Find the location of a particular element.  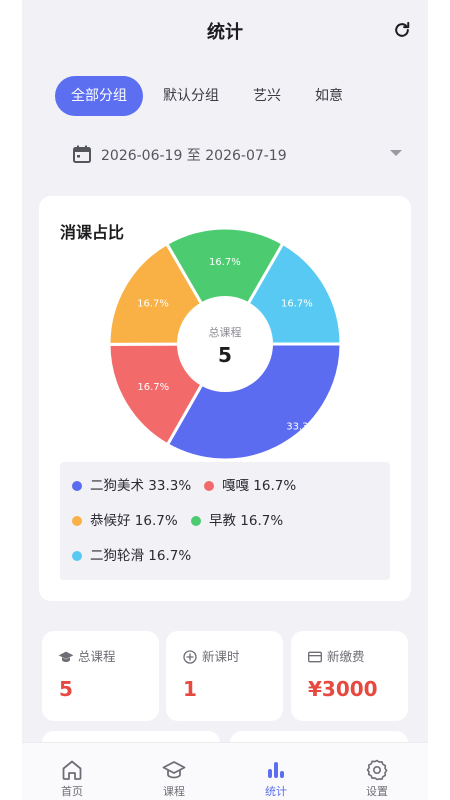

nav-item-courses: 课程 is located at coordinates (174, 771).